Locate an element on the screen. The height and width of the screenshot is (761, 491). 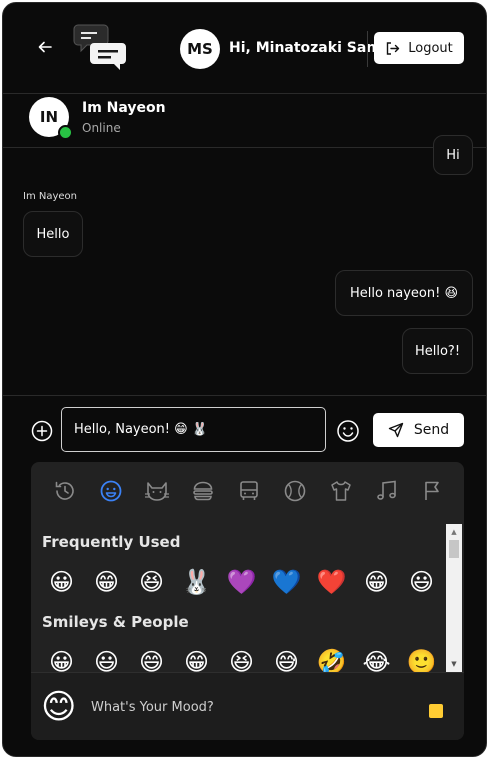
category-tab-smileys is located at coordinates (111, 491).